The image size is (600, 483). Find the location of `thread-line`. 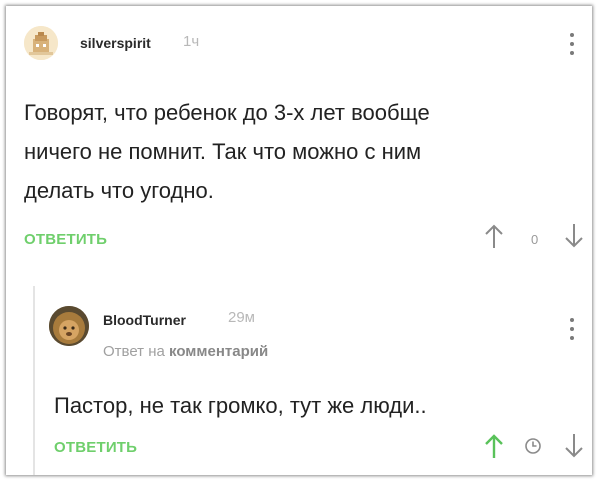

thread-line is located at coordinates (34, 380).